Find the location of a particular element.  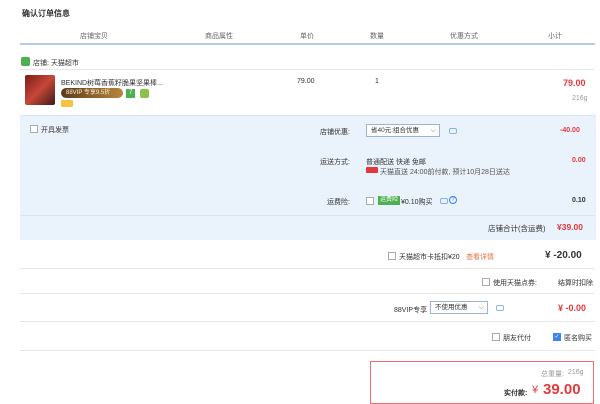

pay-label: 实付款: is located at coordinates (516, 393).